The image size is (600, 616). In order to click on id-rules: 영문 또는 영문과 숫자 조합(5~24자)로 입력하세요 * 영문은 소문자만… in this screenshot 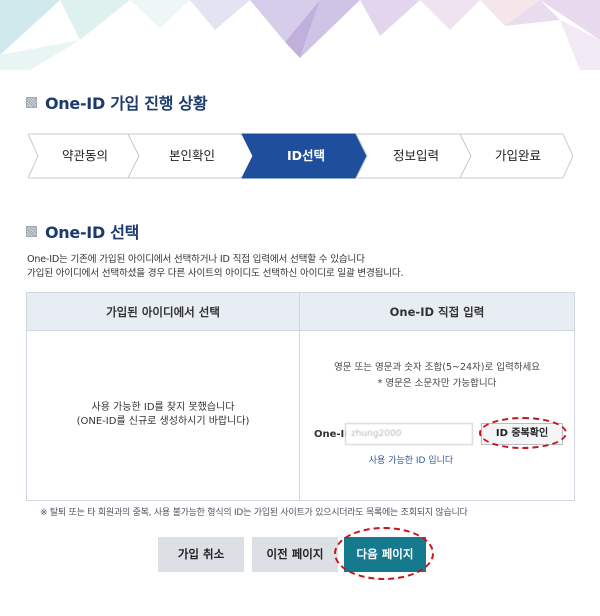, I will do `click(437, 376)`.